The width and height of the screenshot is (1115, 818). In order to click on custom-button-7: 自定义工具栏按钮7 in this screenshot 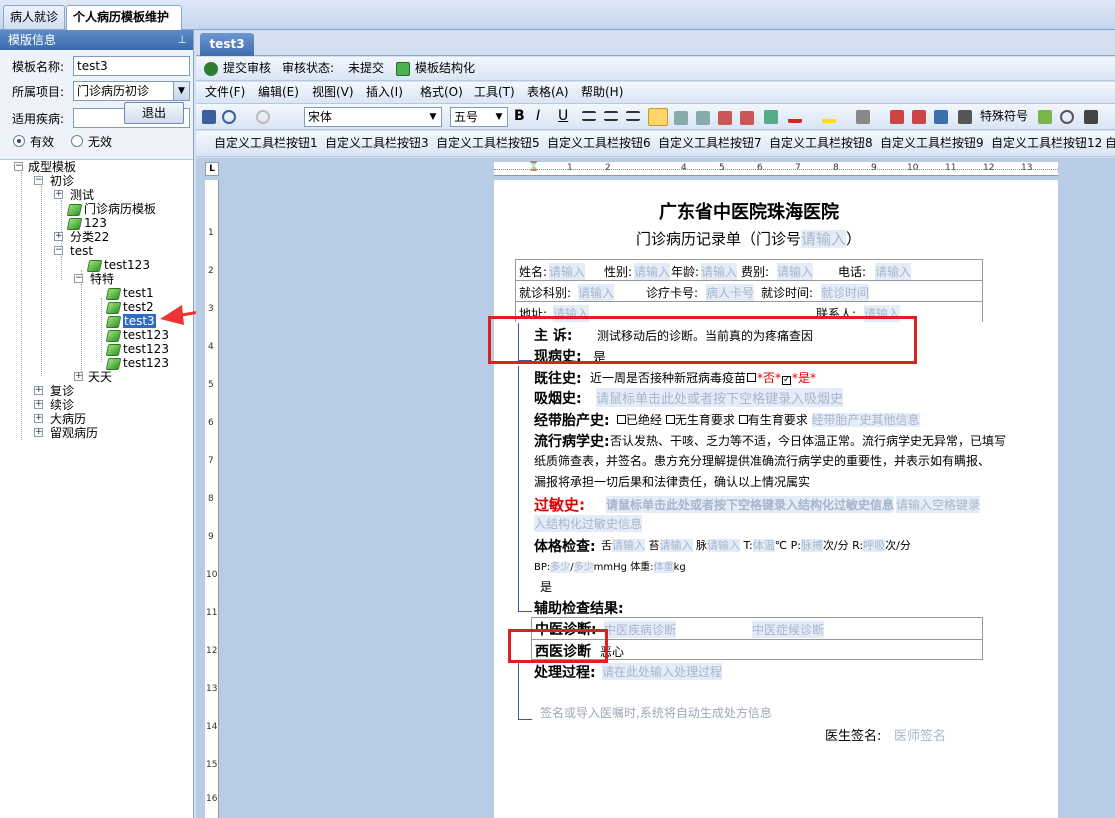, I will do `click(710, 143)`.